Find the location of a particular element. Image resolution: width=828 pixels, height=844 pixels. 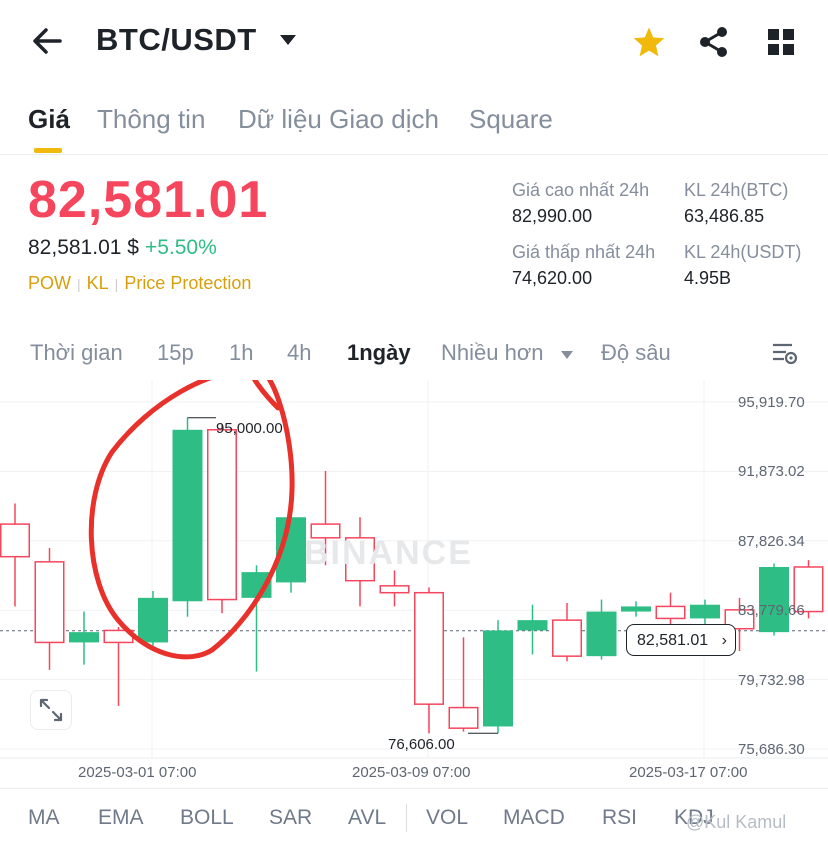

tab-trading-data: Dữ liệu Giao dịch is located at coordinates (338, 119).